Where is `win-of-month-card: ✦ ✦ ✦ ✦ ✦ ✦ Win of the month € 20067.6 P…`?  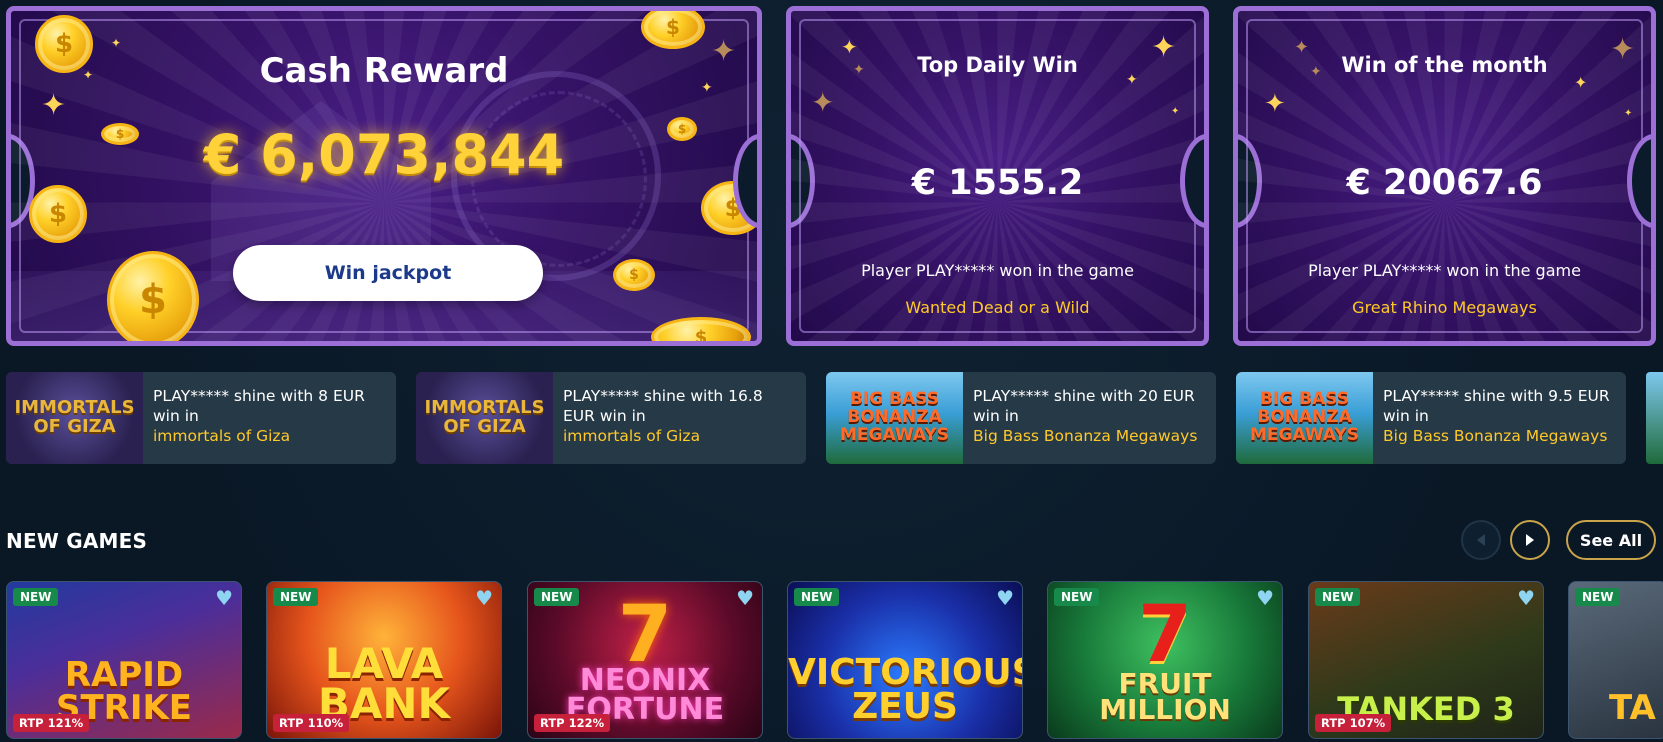
win-of-month-card: ✦ ✦ ✦ ✦ ✦ ✦ Win of the month € 20067.6 P… is located at coordinates (1444, 176).